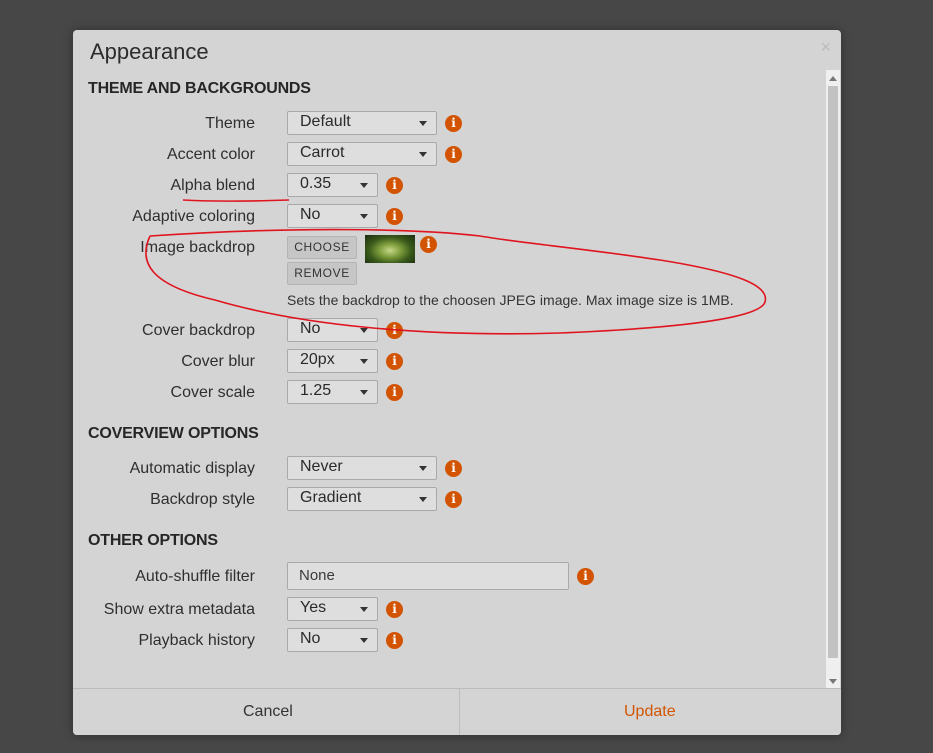  What do you see at coordinates (825, 47) in the screenshot?
I see `close-icon: ×` at bounding box center [825, 47].